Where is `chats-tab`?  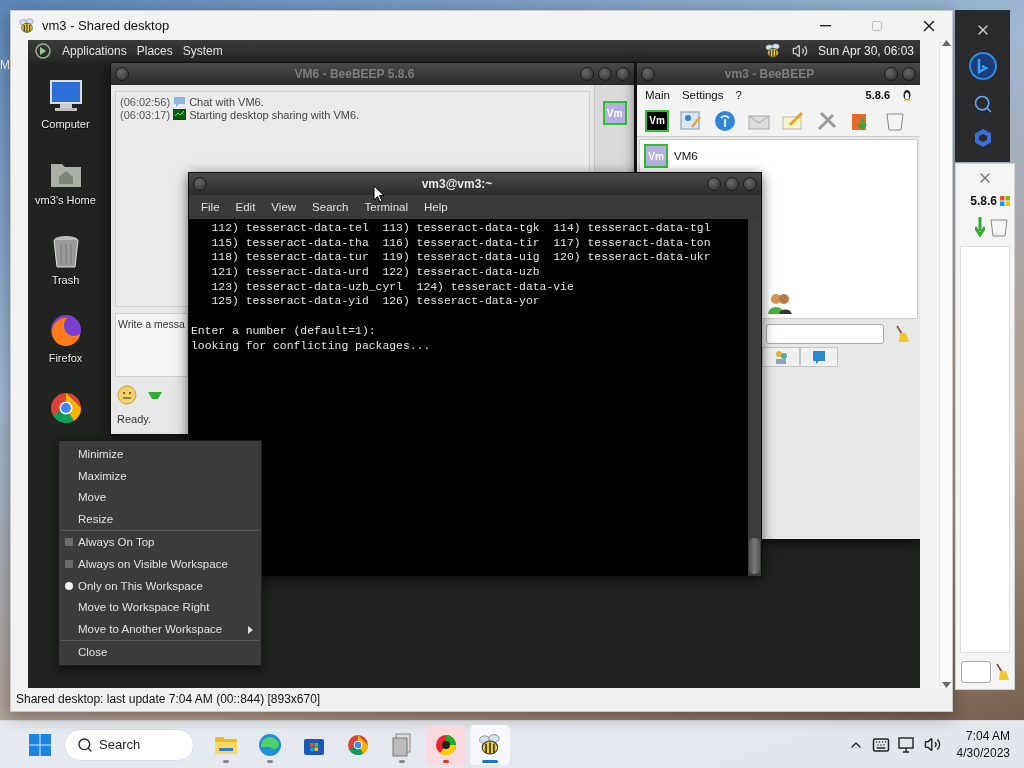 chats-tab is located at coordinates (819, 357).